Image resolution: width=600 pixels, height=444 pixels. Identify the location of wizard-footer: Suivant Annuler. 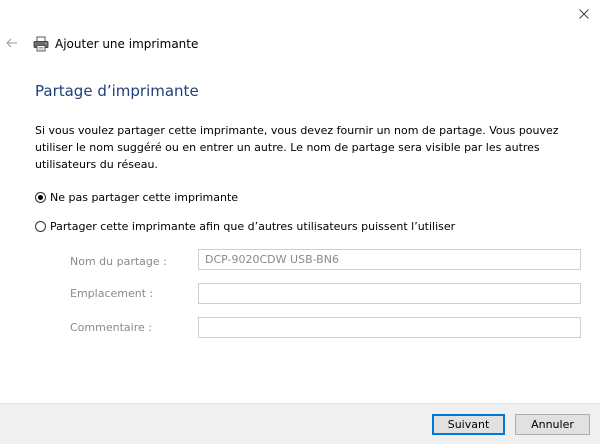
(300, 423).